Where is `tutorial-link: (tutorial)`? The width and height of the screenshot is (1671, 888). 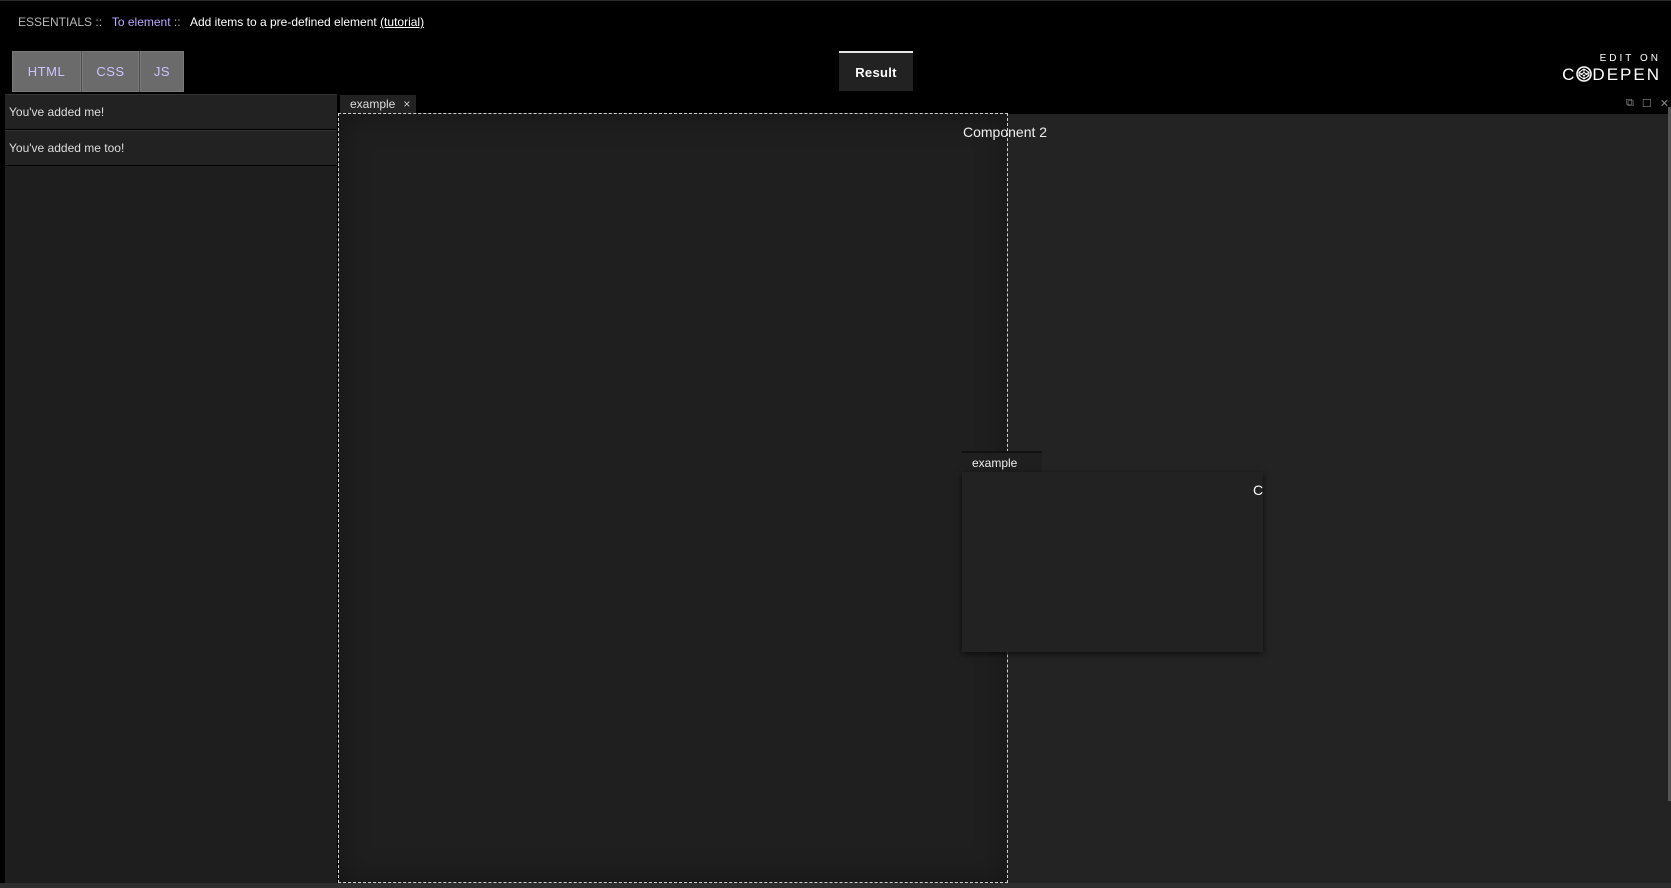 tutorial-link: (tutorial) is located at coordinates (402, 22).